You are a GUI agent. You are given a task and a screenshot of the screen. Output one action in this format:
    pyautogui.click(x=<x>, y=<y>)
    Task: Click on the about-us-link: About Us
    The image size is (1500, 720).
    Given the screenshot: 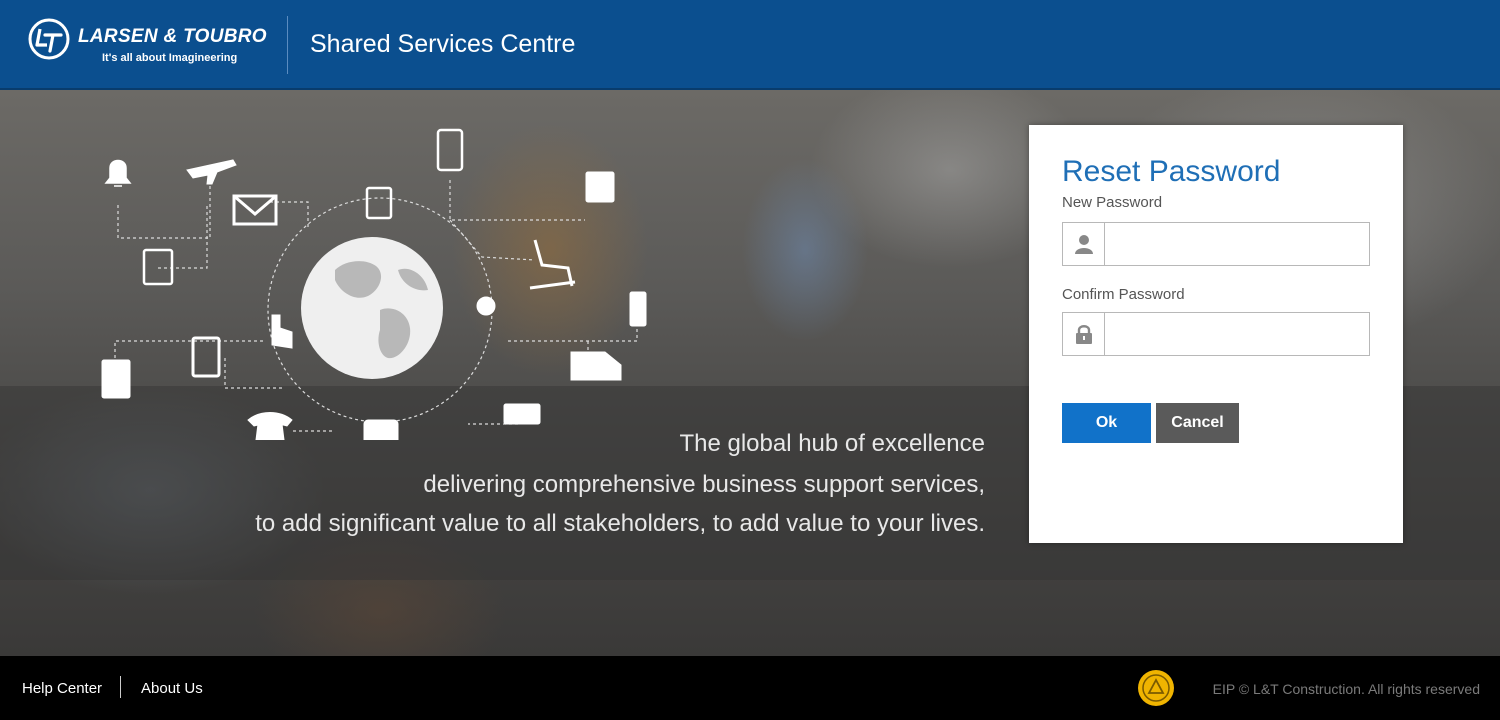 What is the action you would take?
    pyautogui.click(x=172, y=688)
    